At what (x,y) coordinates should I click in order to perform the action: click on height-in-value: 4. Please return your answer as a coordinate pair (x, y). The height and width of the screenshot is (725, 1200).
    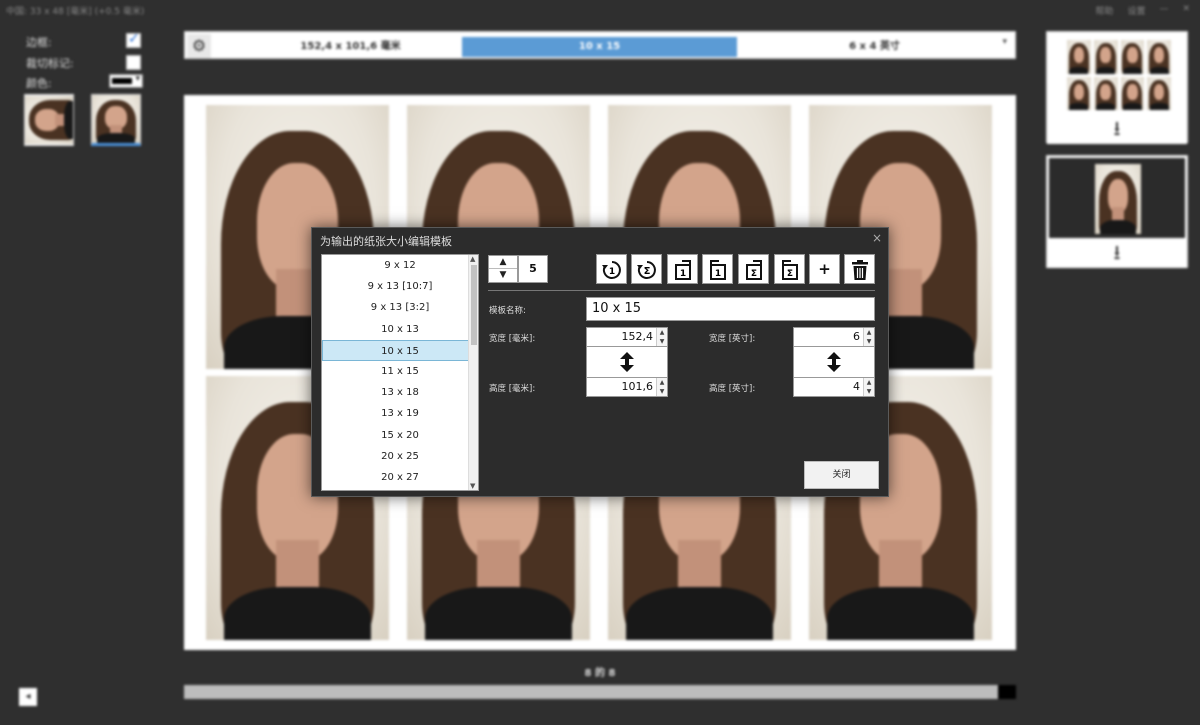
    Looking at the image, I should click on (856, 386).